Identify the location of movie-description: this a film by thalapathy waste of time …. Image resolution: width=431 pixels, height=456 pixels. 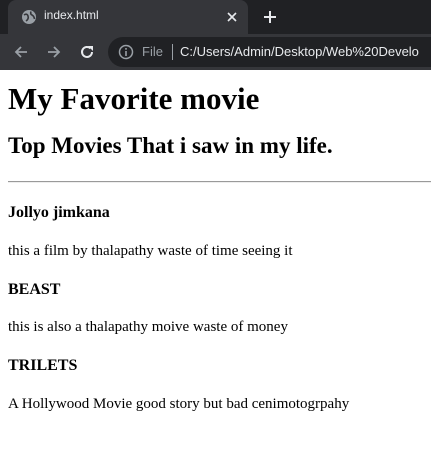
(150, 251).